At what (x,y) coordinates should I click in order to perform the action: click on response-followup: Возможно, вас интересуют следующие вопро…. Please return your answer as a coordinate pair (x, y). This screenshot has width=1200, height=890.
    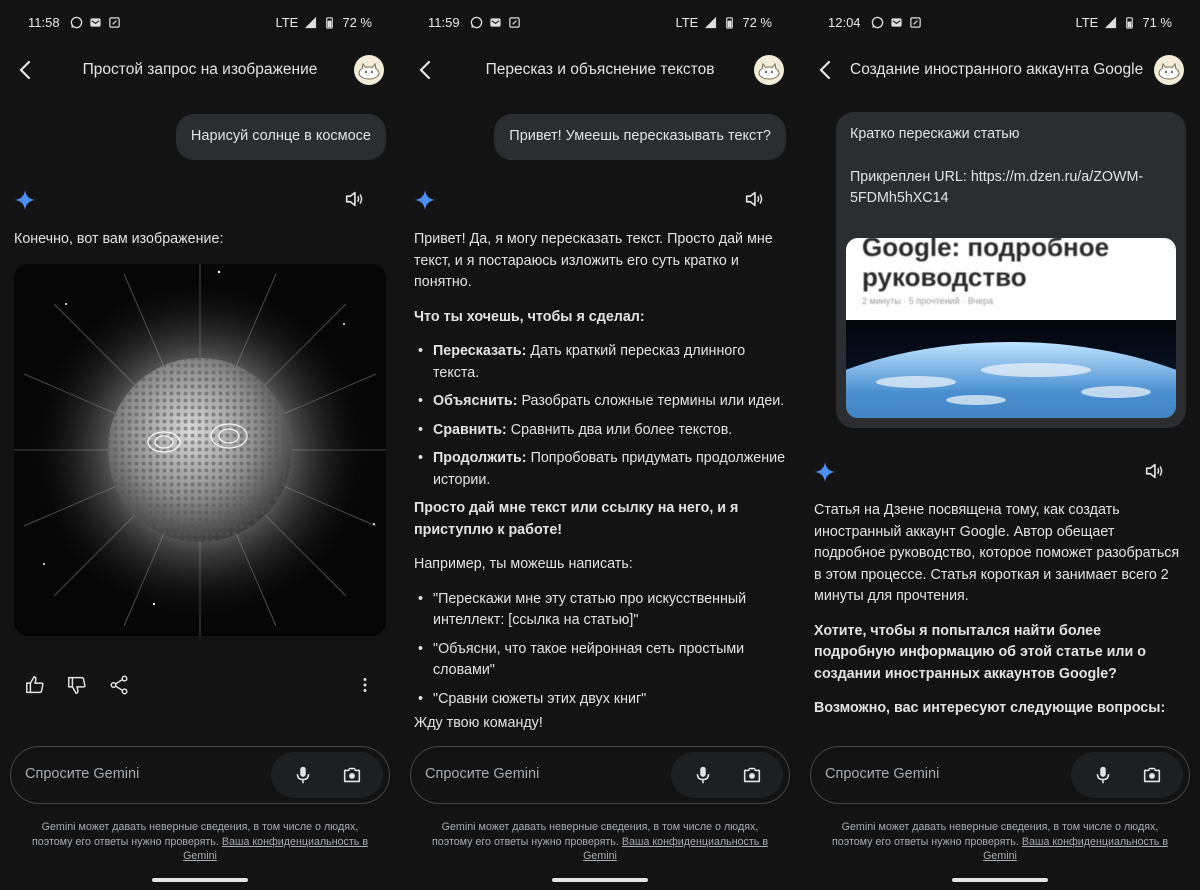
    Looking at the image, I should click on (990, 708).